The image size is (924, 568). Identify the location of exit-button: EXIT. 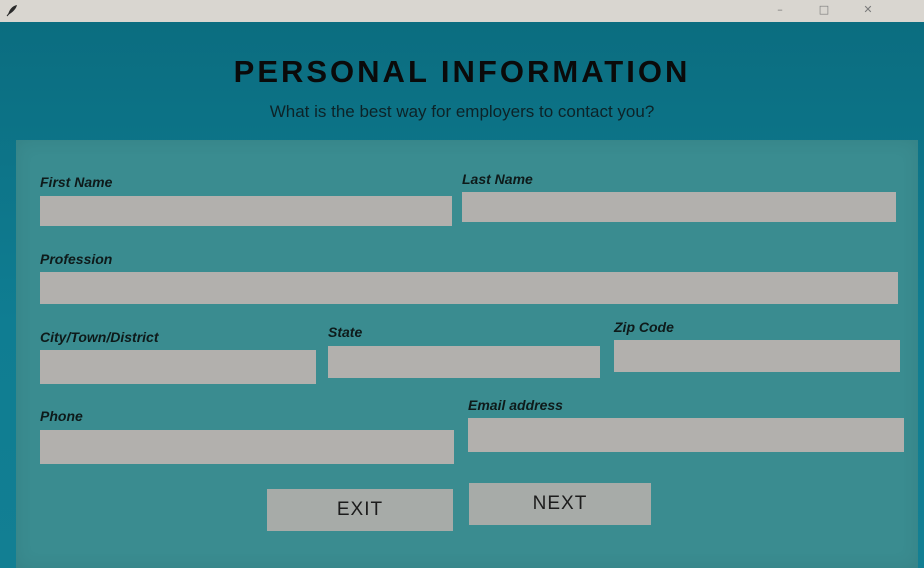
(360, 510).